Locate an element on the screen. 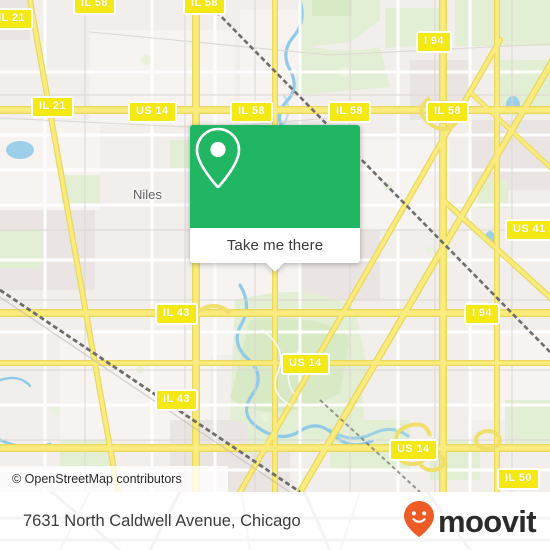  location-callout-card: Take me there is located at coordinates (275, 198).